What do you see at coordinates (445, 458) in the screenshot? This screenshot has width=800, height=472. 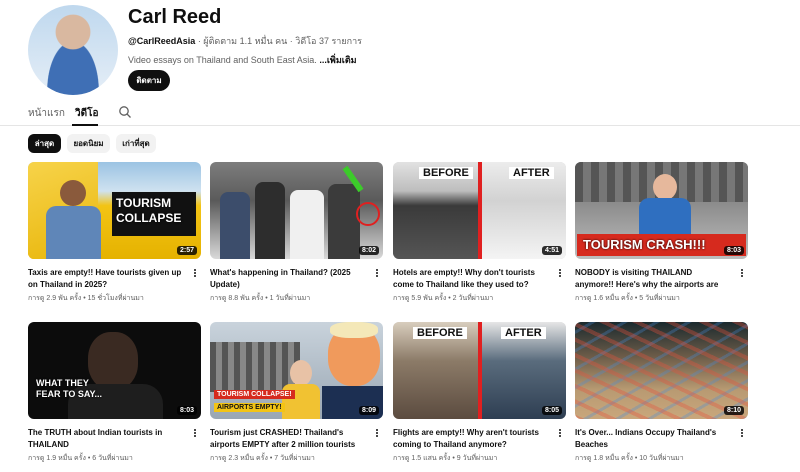 I see `video-stats: การดู 1.5 แสน ครั้ง • 9 วันที่ผ่านมา` at bounding box center [445, 458].